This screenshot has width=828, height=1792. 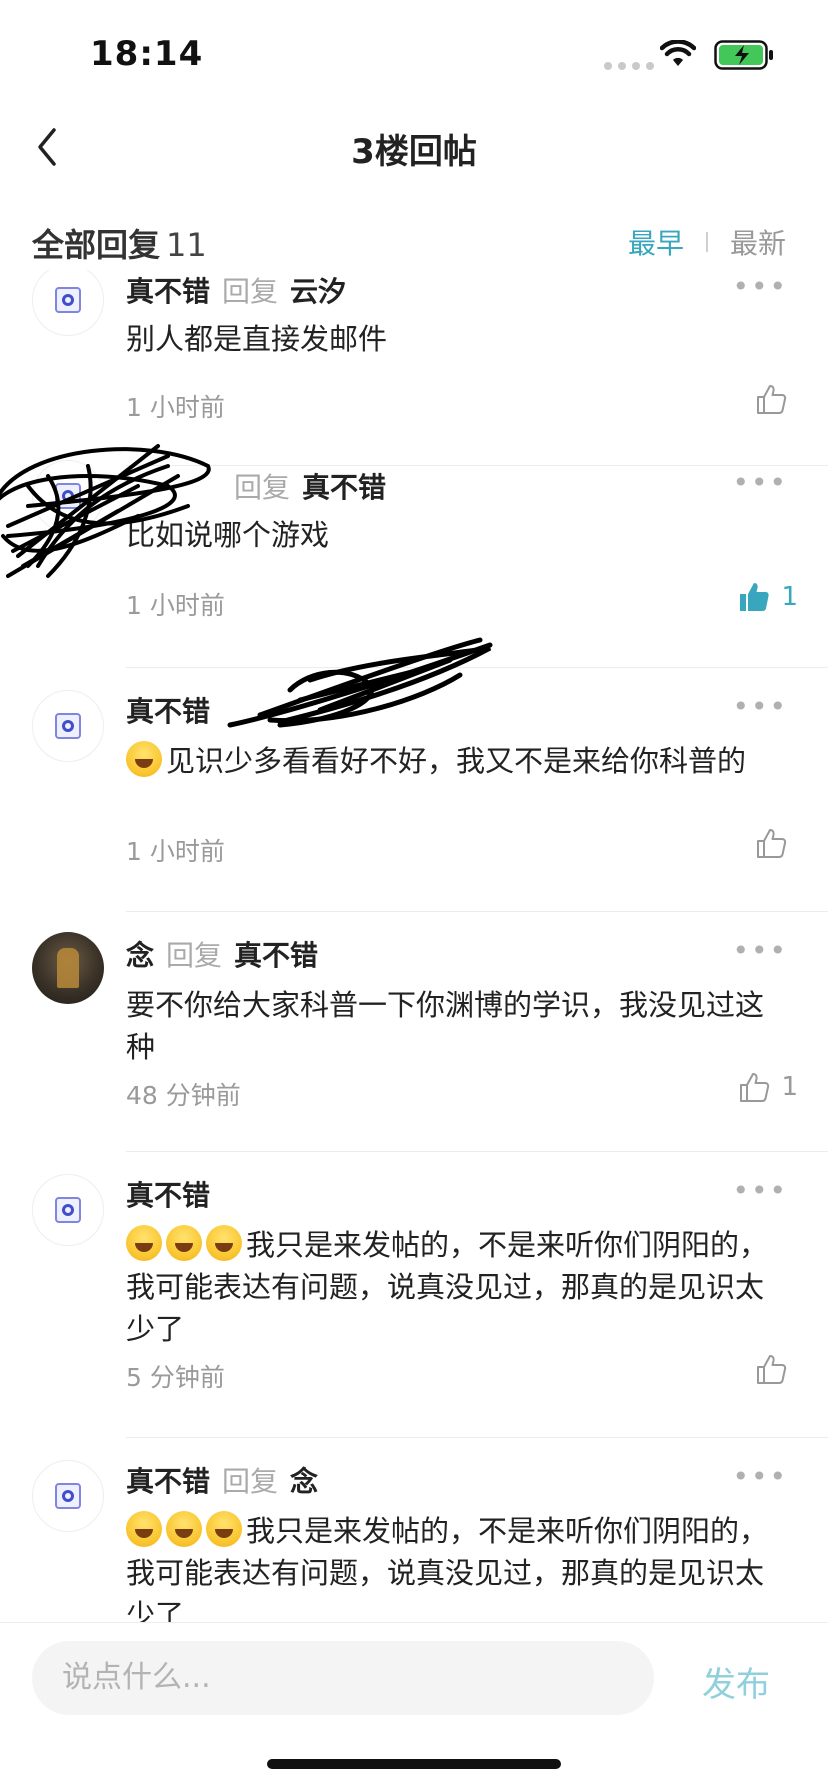 What do you see at coordinates (318, 290) in the screenshot?
I see `reply-target-name: 云汐` at bounding box center [318, 290].